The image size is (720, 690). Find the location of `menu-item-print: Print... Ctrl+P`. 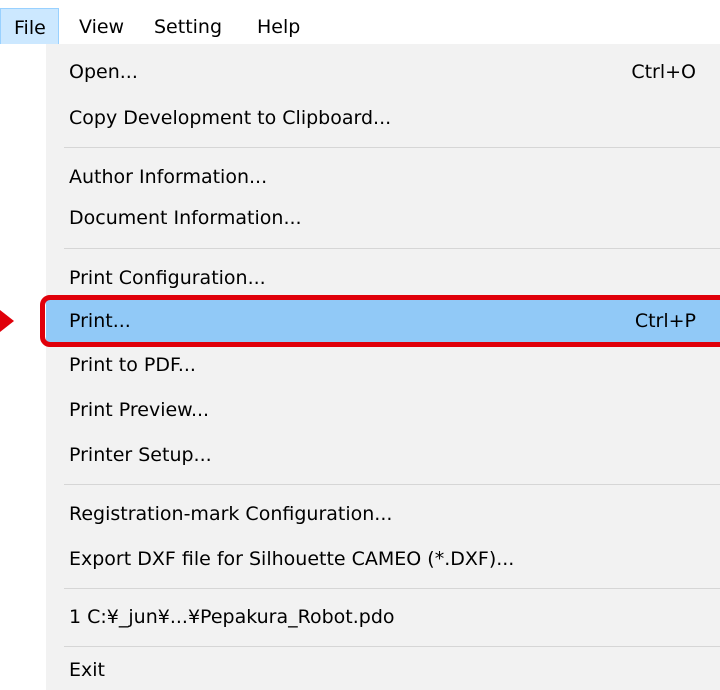

menu-item-print: Print... Ctrl+P is located at coordinates (383, 321).